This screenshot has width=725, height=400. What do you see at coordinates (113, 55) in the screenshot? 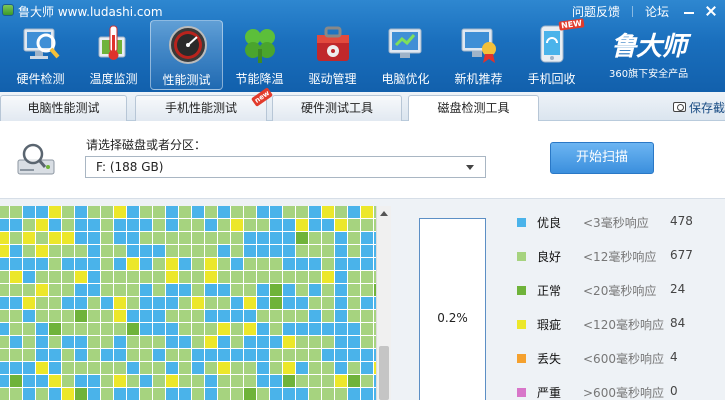
I see `nav-temperature: 温度监测` at bounding box center [113, 55].